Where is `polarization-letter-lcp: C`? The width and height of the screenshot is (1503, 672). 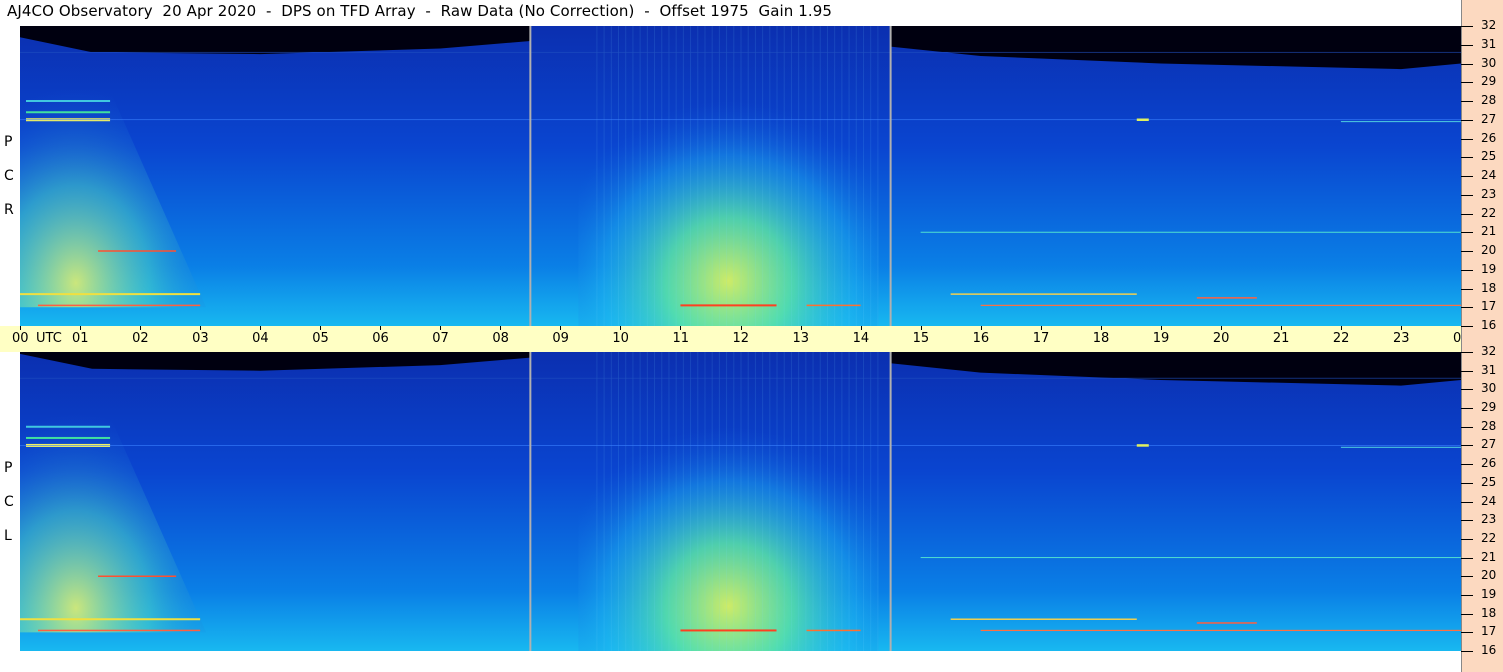 polarization-letter-lcp: C is located at coordinates (9, 502).